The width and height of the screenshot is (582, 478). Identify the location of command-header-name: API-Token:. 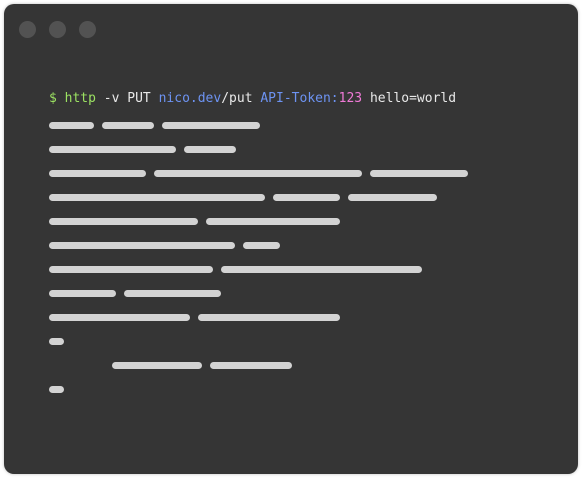
(299, 98).